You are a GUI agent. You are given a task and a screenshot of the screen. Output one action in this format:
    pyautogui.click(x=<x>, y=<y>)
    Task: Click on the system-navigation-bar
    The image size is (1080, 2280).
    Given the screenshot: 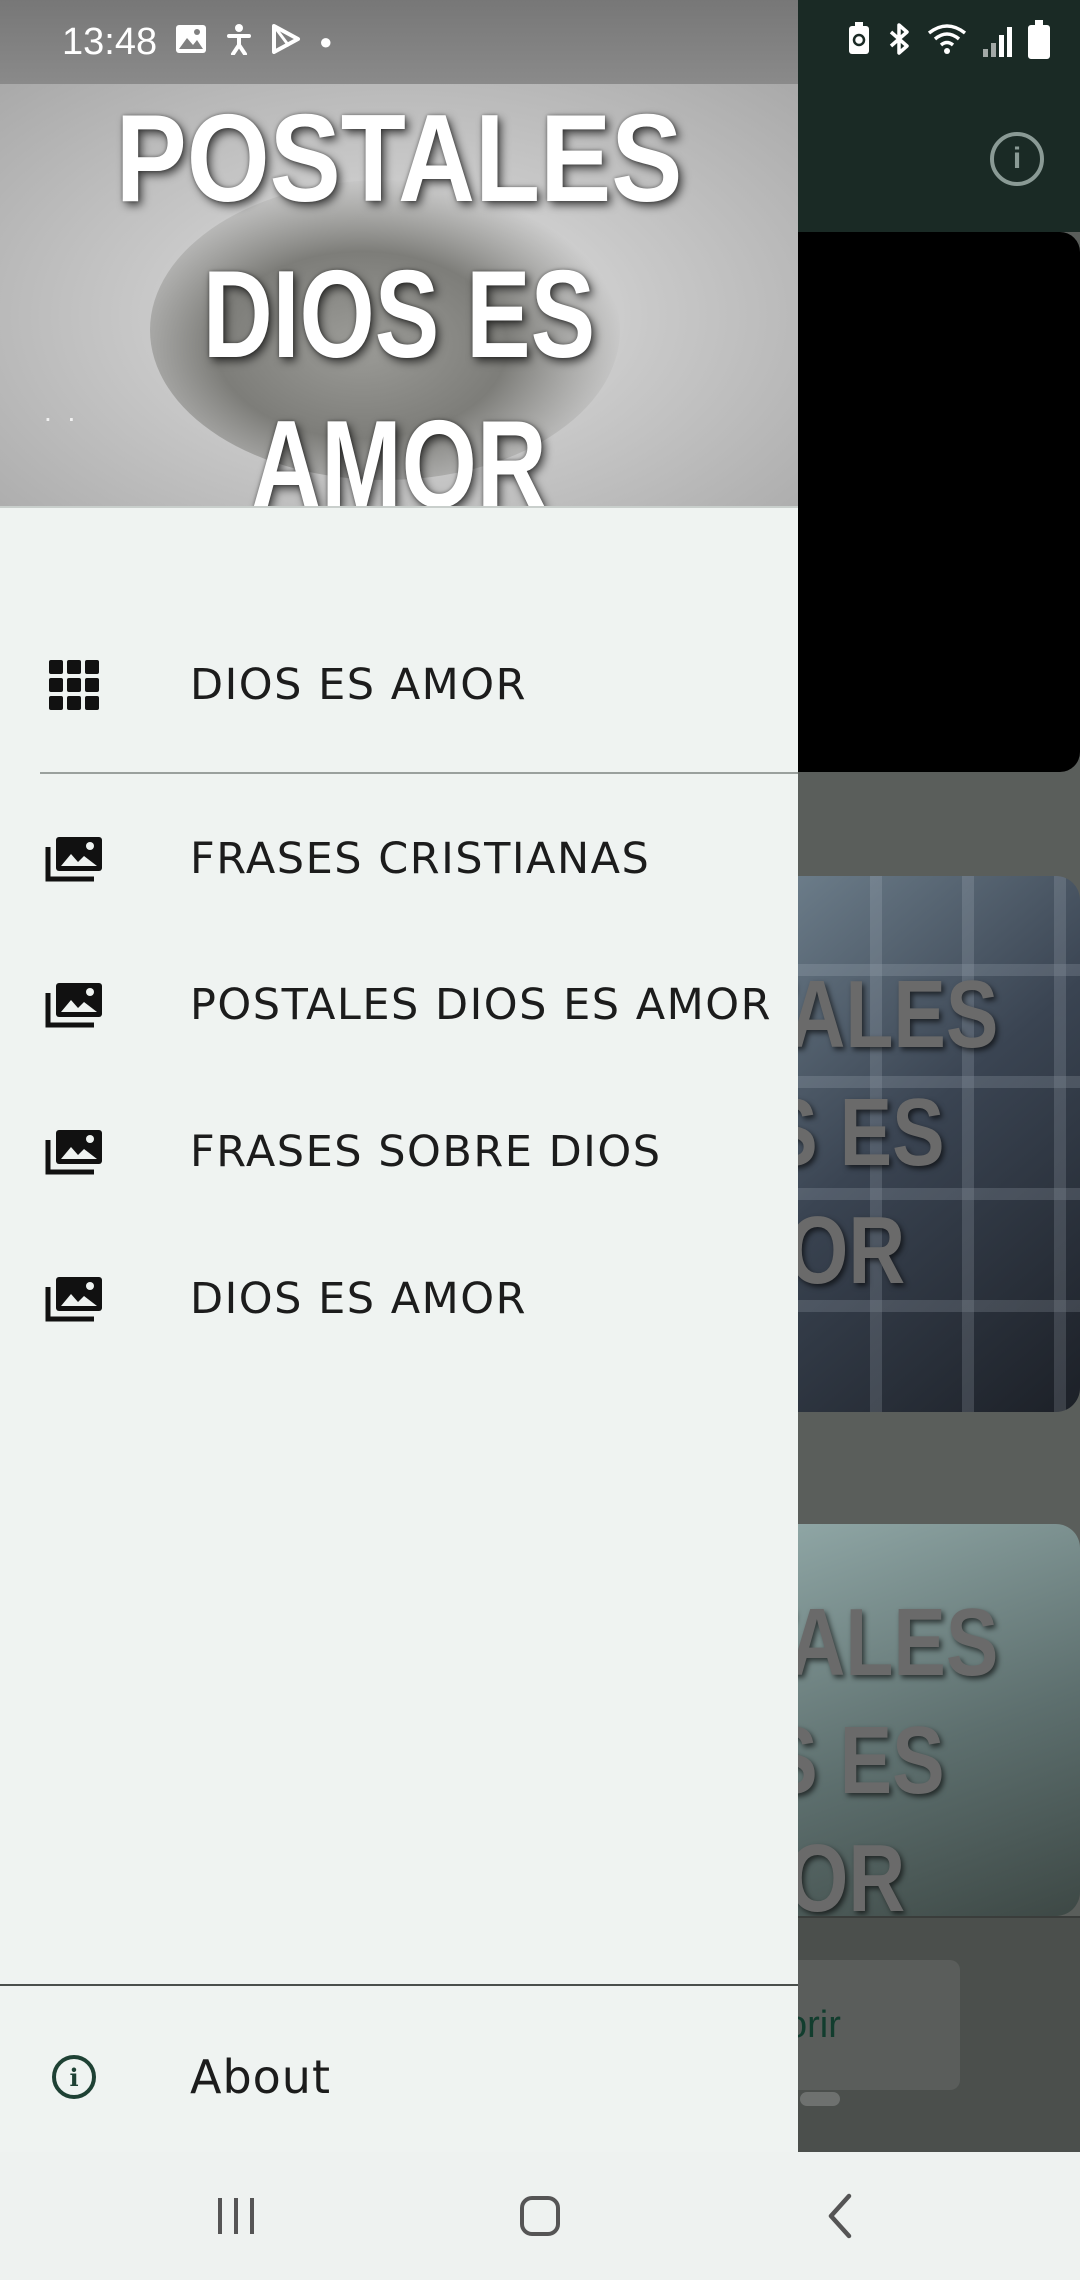 What is the action you would take?
    pyautogui.click(x=540, y=2216)
    